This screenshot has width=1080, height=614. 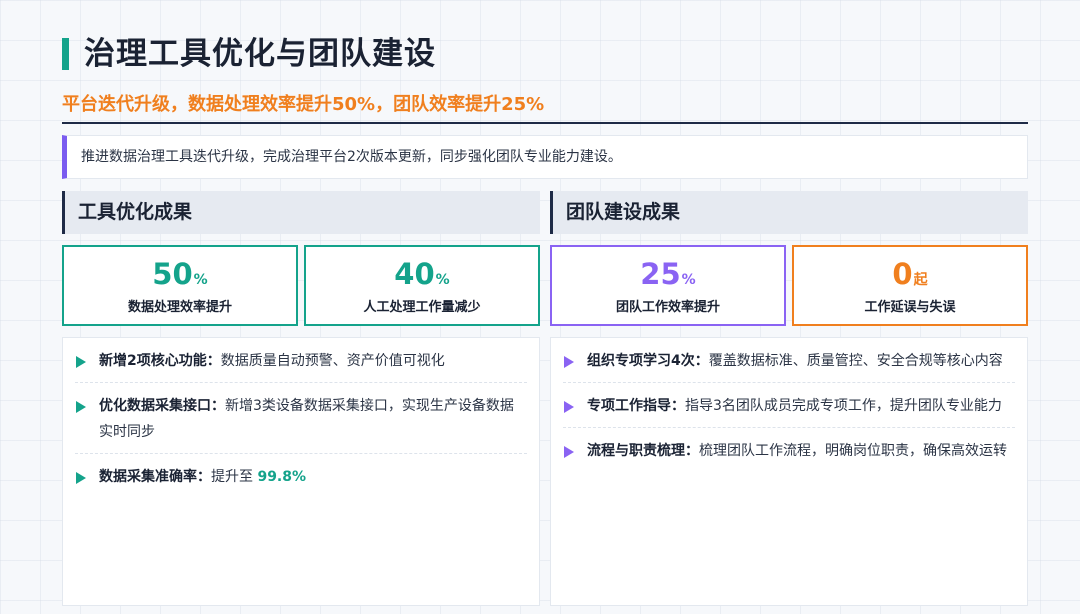 What do you see at coordinates (162, 406) in the screenshot?
I see `item-title: 优化数据采集接口：` at bounding box center [162, 406].